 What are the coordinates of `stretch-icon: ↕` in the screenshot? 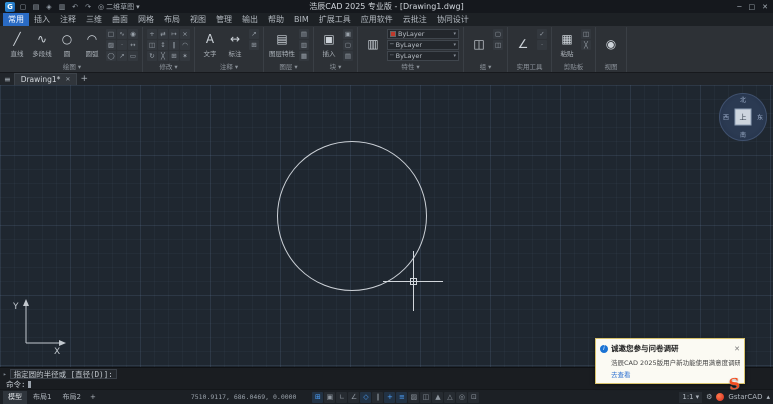 It's located at (163, 44).